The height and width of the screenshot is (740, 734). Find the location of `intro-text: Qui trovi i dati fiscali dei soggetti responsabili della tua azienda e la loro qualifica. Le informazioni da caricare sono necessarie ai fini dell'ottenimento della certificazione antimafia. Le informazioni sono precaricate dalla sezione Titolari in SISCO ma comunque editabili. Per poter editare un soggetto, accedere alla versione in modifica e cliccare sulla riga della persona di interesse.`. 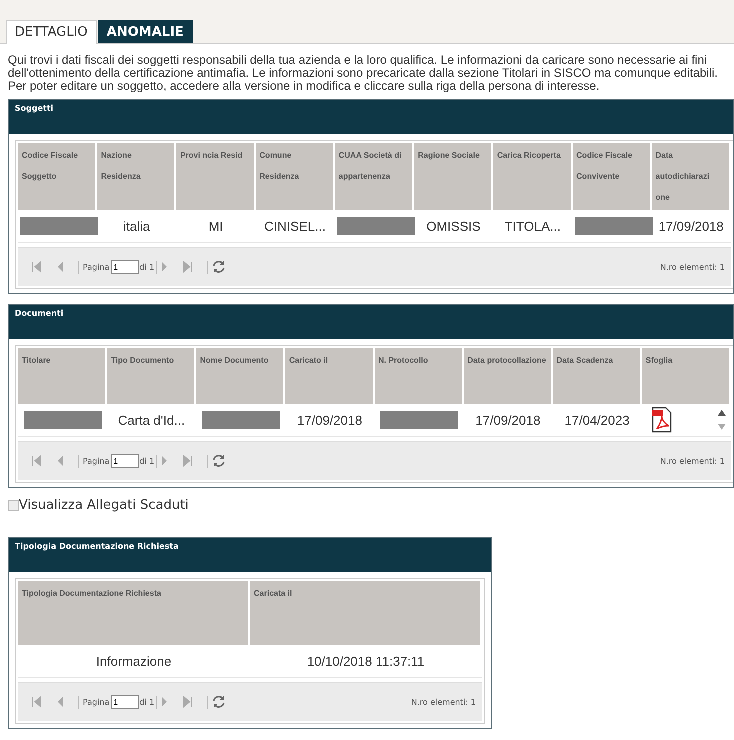

intro-text: Qui trovi i dati fiscali dei soggetti responsabili della tua azienda e la loro qualifica. Le informazioni da caricare sono necessarie ai fini dell'ottenimento della certificazione antimafia. Le informazioni sono precaricate dalla sezione Titolari in SISCO ma comunque editabili. Per poter editare un soggetto, accedere alla versione in modifica e cliccare sulla riga della persona di interesse. is located at coordinates (363, 73).